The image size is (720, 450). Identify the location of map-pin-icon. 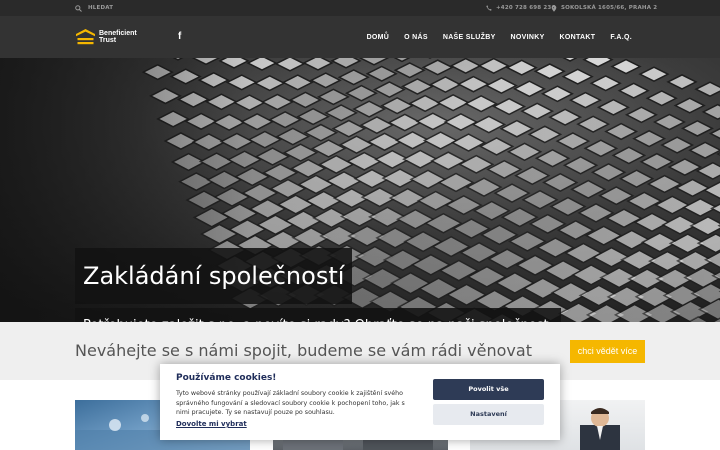
(554, 8).